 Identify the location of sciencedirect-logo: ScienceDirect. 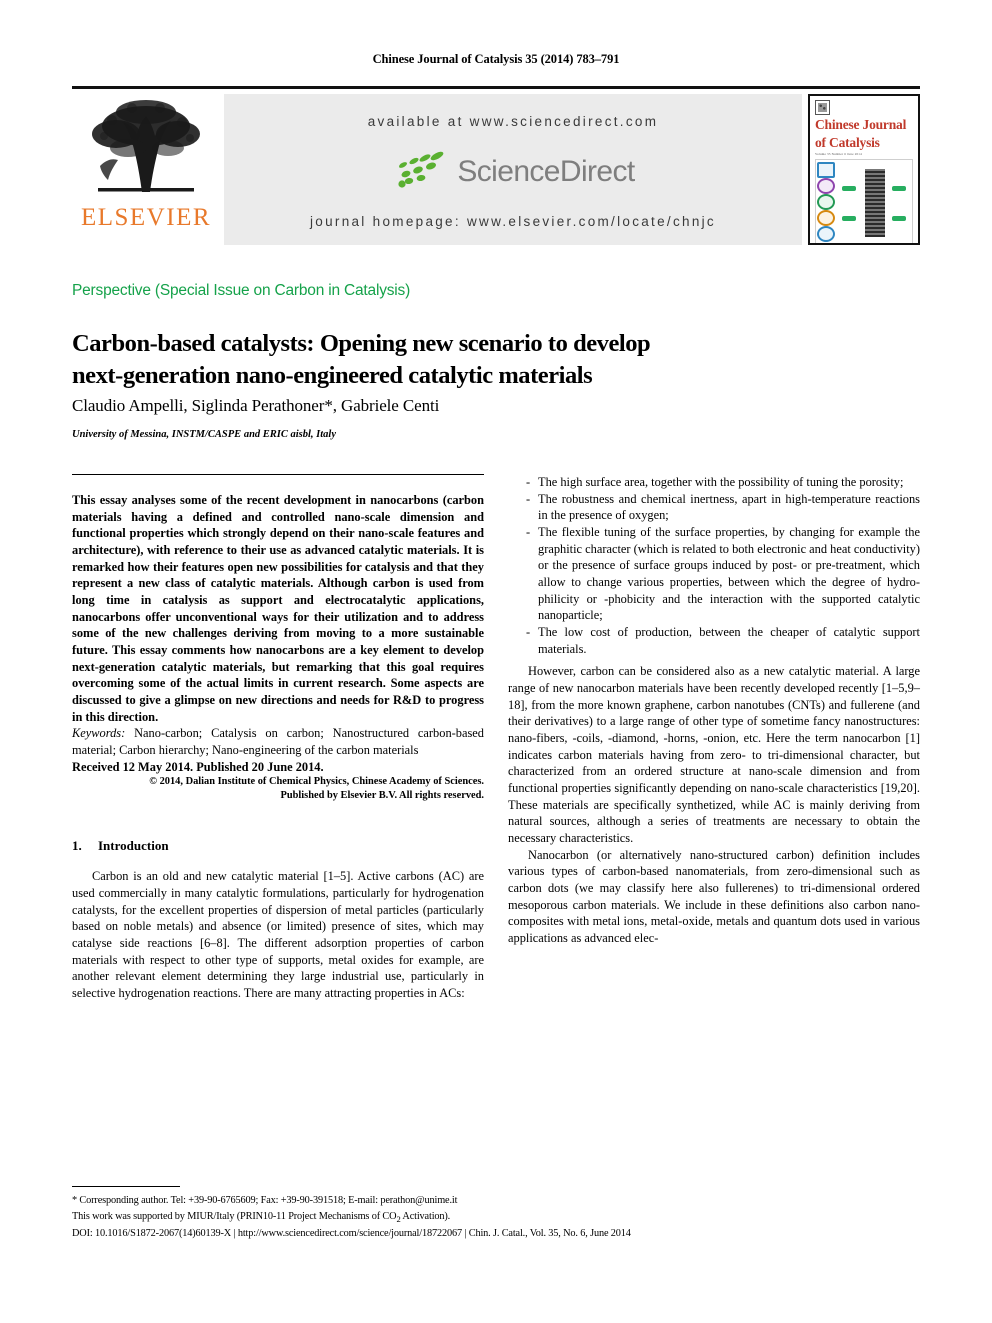
(513, 171).